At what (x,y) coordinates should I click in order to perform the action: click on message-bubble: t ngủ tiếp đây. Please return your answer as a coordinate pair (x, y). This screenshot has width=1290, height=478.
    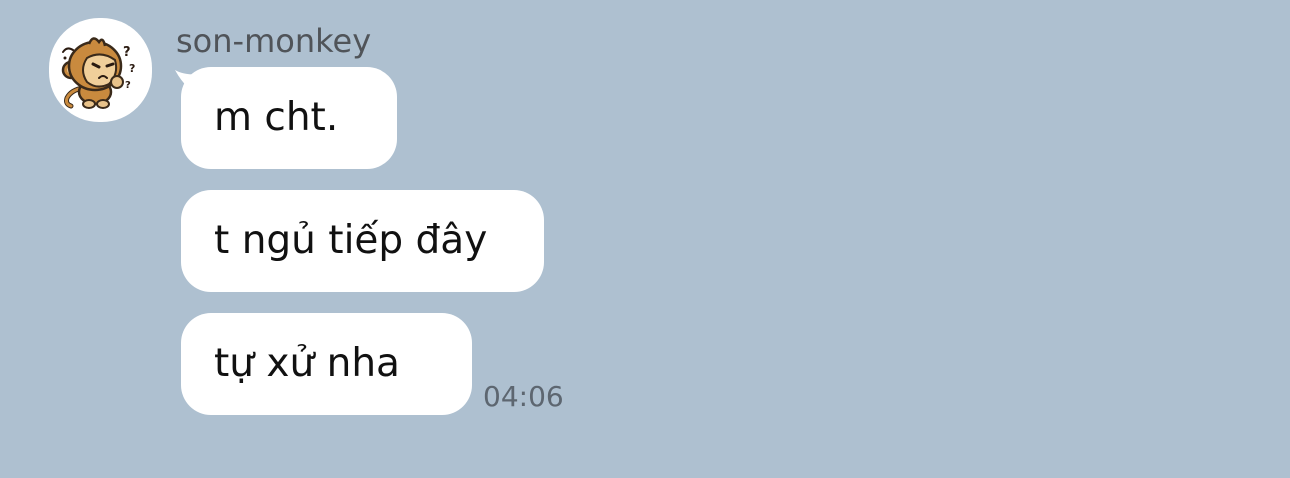
    Looking at the image, I should click on (362, 241).